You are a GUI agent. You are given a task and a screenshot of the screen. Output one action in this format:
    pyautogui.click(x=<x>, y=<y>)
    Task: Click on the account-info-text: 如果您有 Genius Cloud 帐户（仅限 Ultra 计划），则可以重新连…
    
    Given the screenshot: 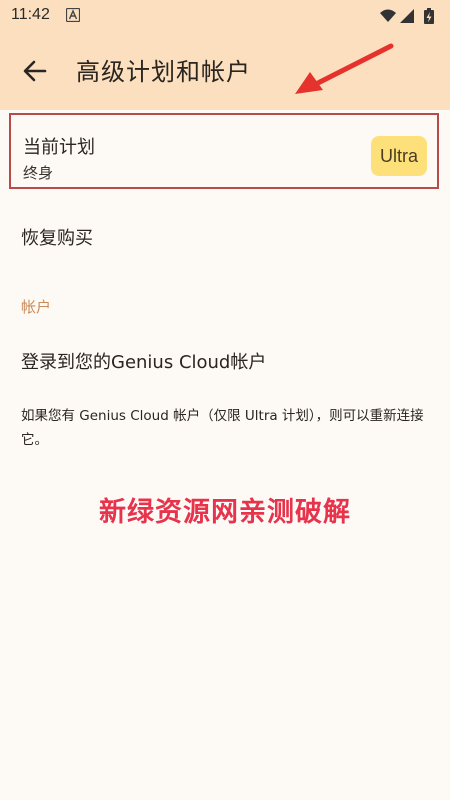 What is the action you would take?
    pyautogui.click(x=222, y=428)
    